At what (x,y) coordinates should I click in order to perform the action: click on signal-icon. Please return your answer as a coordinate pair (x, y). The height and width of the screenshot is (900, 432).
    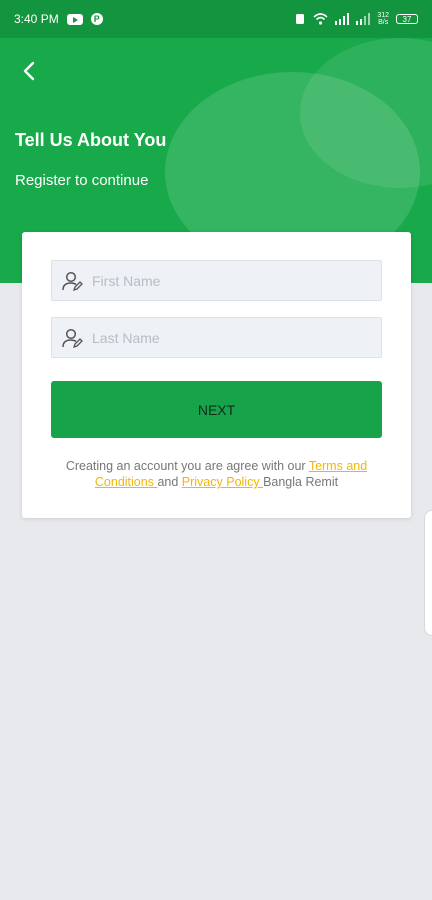
    Looking at the image, I should click on (342, 19).